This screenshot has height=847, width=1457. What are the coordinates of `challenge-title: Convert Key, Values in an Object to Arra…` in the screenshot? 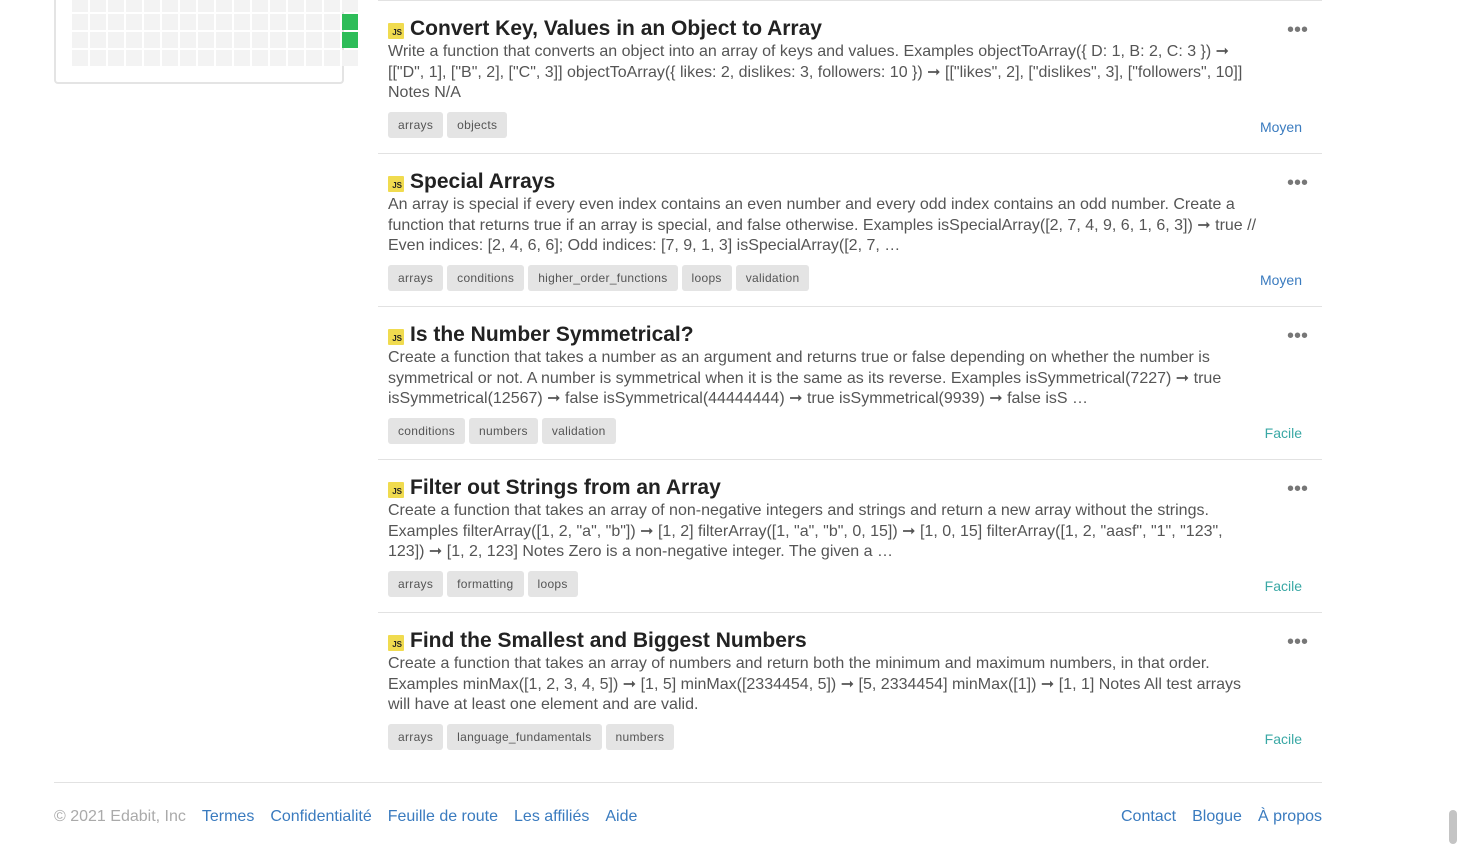 It's located at (616, 29).